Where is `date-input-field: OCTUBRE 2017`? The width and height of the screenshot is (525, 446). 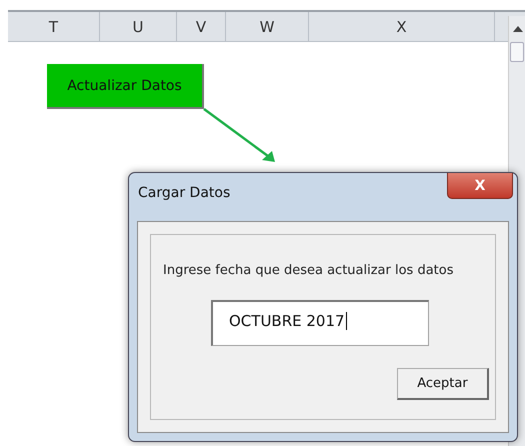 date-input-field: OCTUBRE 2017 is located at coordinates (320, 323).